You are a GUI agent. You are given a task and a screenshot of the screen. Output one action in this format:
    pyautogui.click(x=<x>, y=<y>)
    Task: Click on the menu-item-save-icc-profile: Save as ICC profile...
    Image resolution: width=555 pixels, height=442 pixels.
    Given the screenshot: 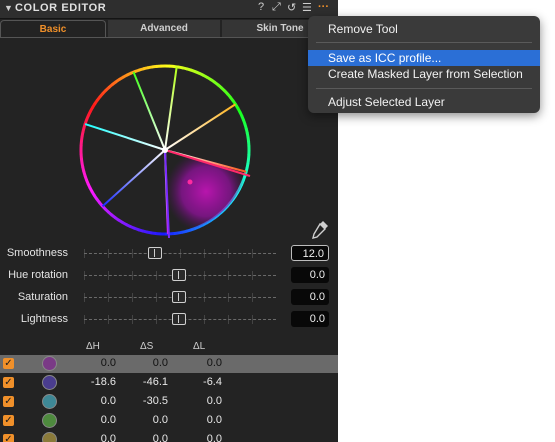 What is the action you would take?
    pyautogui.click(x=424, y=58)
    